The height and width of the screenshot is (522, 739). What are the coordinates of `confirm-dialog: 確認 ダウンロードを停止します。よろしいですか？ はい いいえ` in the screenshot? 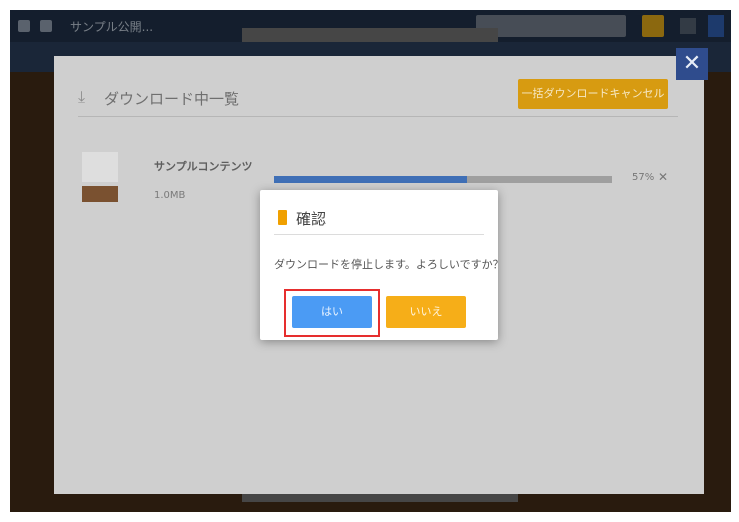 It's located at (382, 265).